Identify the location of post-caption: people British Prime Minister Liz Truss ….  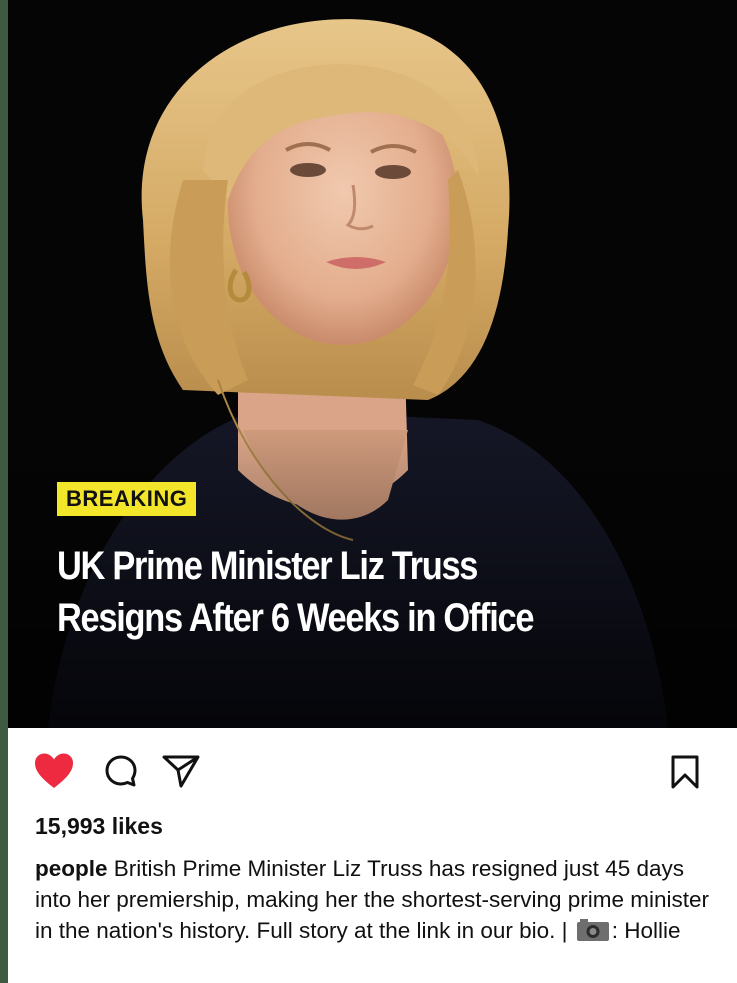
(380, 899).